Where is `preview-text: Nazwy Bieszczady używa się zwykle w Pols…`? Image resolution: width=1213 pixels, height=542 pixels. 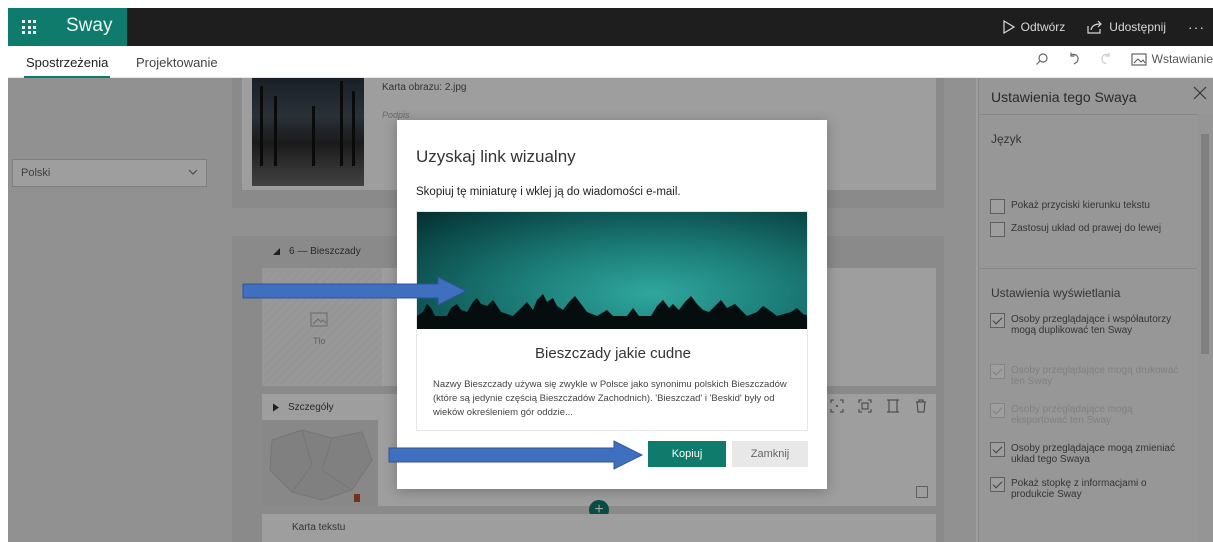
preview-text: Nazwy Bieszczady używa się zwykle w Pols… is located at coordinates (610, 398).